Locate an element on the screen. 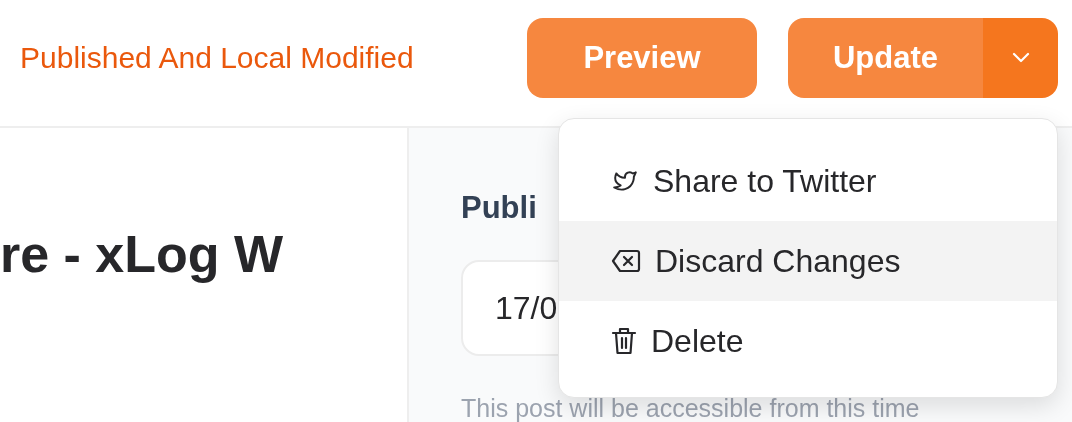 The height and width of the screenshot is (422, 1072). menu-item: Discard Changes is located at coordinates (808, 261).